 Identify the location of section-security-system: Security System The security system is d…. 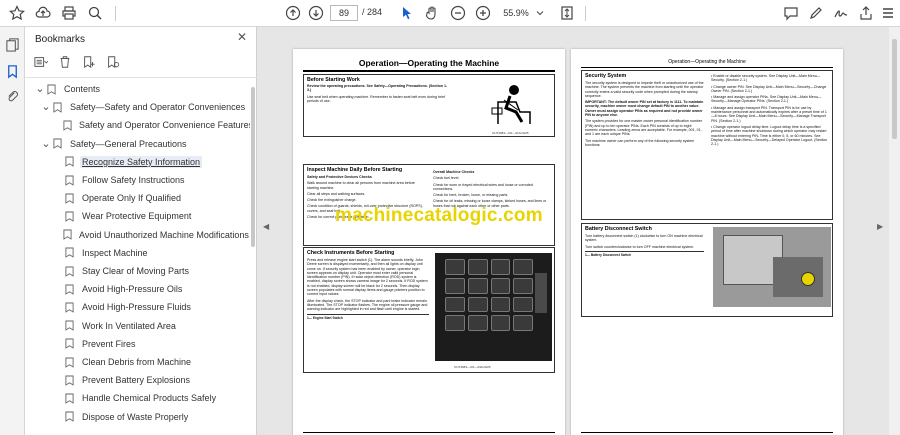
(707, 145).